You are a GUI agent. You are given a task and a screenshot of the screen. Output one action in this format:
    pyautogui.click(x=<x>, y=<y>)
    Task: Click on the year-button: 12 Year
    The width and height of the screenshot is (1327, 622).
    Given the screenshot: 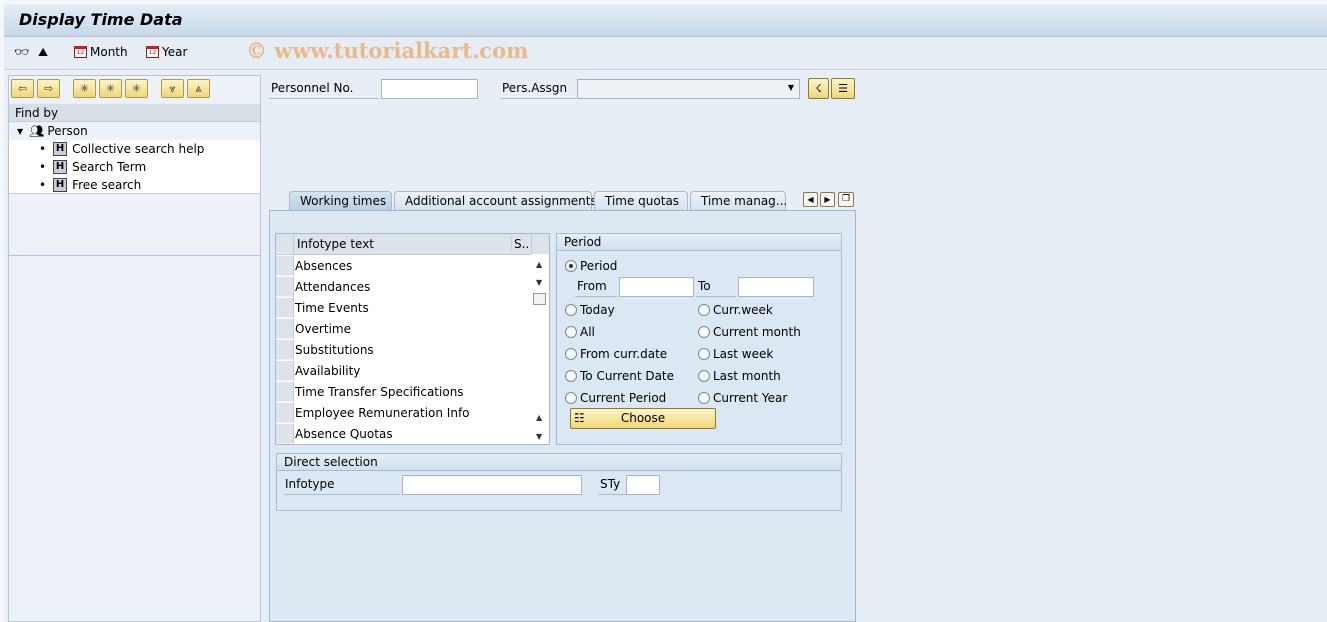 What is the action you would take?
    pyautogui.click(x=166, y=52)
    